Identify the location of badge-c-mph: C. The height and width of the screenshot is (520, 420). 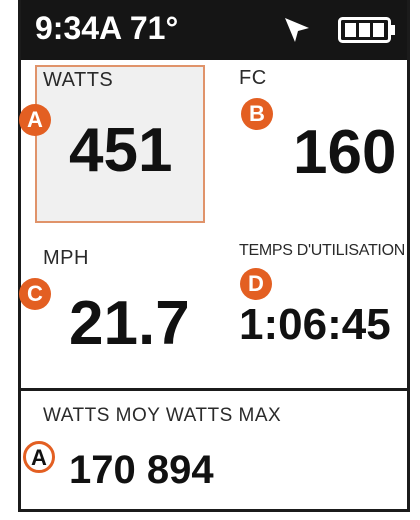
(35, 294).